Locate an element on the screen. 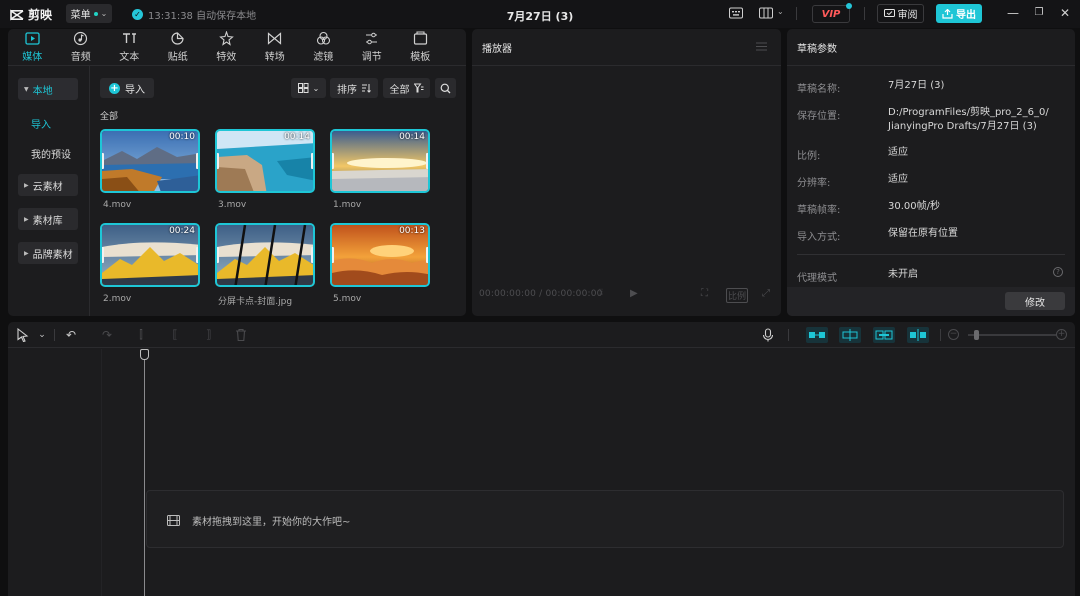 The image size is (1080, 596). export-button: 导出 is located at coordinates (959, 13).